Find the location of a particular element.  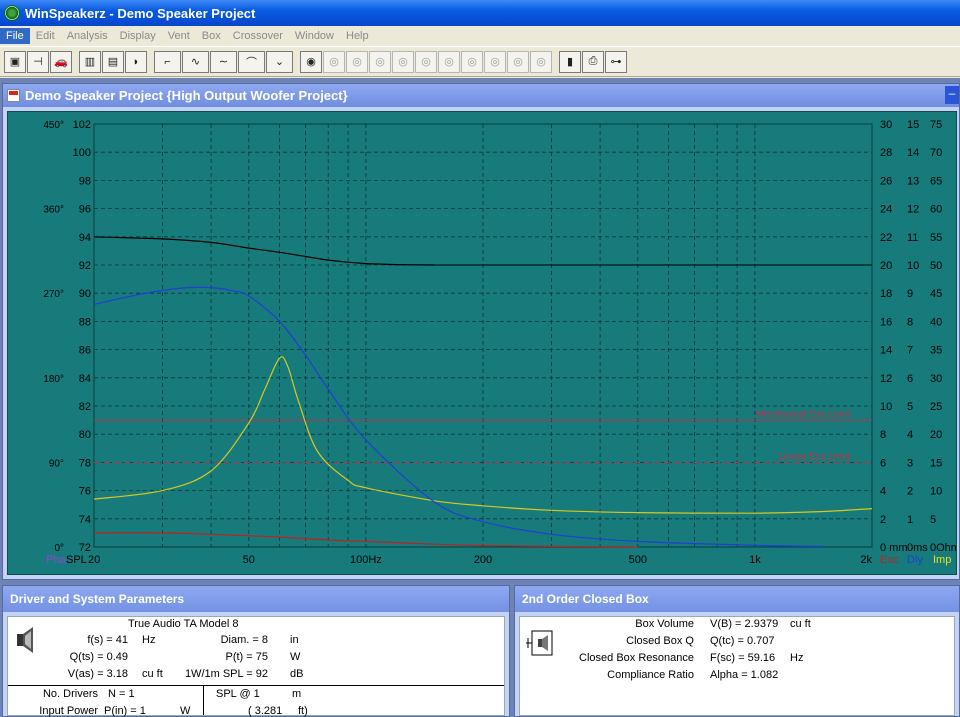

bandpass-filter-icon: ∼ is located at coordinates (223, 61).